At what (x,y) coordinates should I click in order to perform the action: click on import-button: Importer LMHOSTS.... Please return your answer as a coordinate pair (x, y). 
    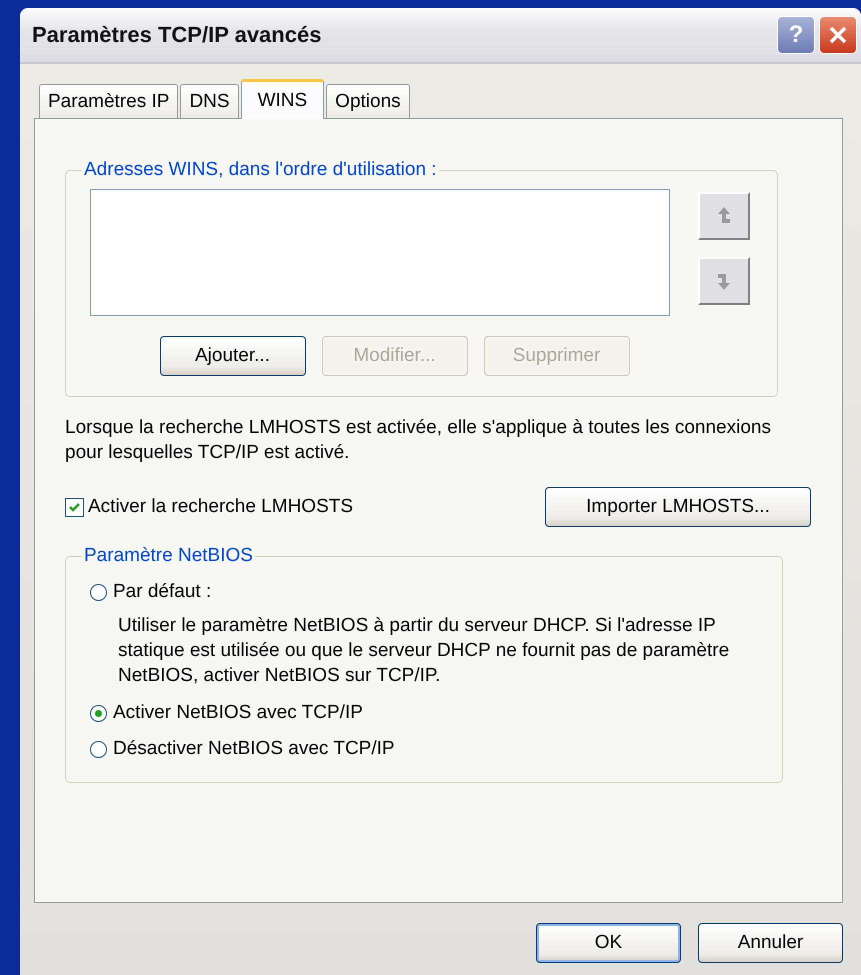
    Looking at the image, I should click on (678, 507).